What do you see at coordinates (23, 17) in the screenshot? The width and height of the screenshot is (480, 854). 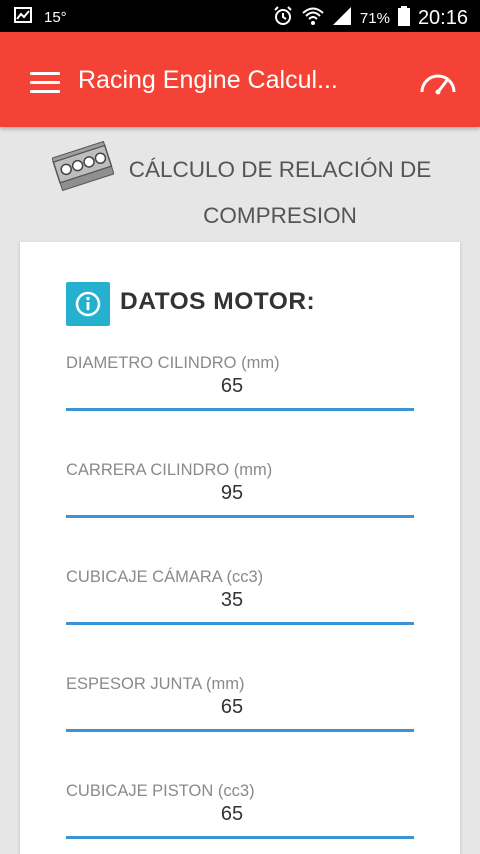 I see `gallery-notification-icon` at bounding box center [23, 17].